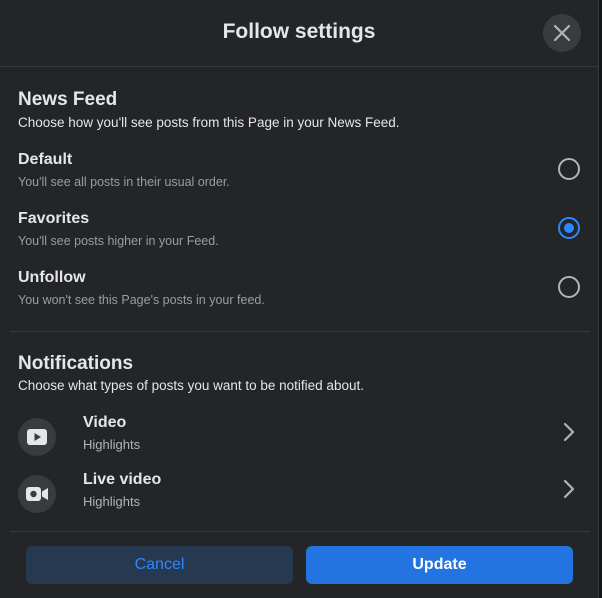 The width and height of the screenshot is (602, 598). I want to click on notification-item-live-video: Live video Highlights, so click(299, 496).